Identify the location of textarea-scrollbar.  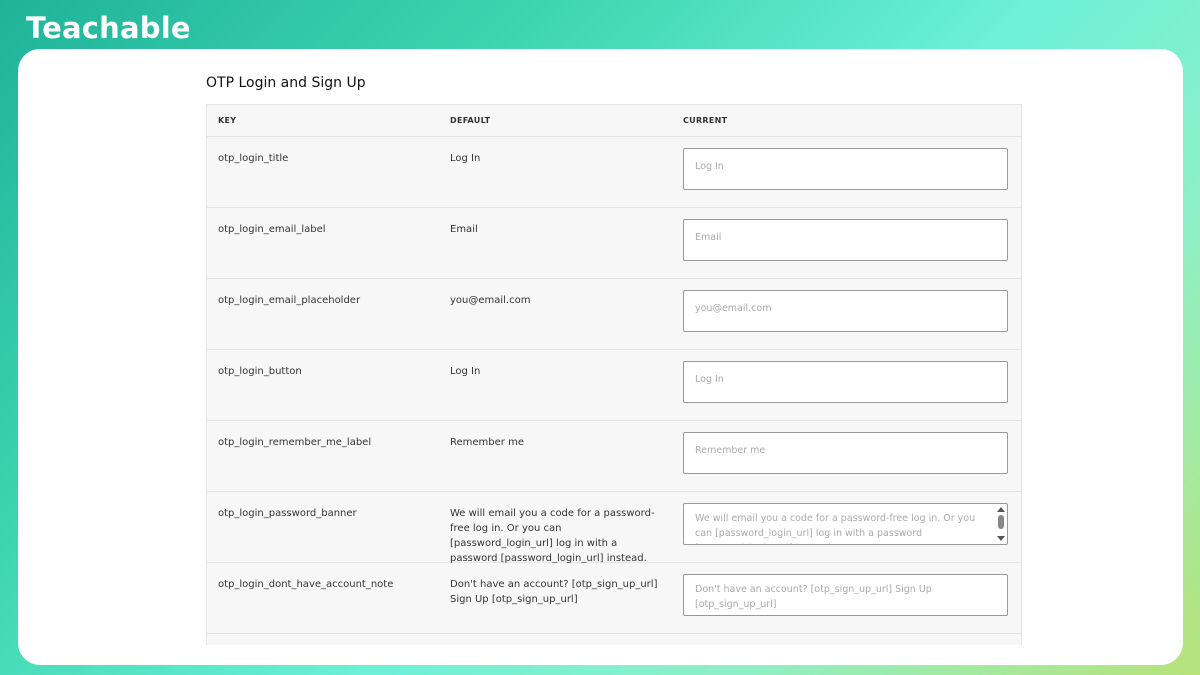
(1001, 524).